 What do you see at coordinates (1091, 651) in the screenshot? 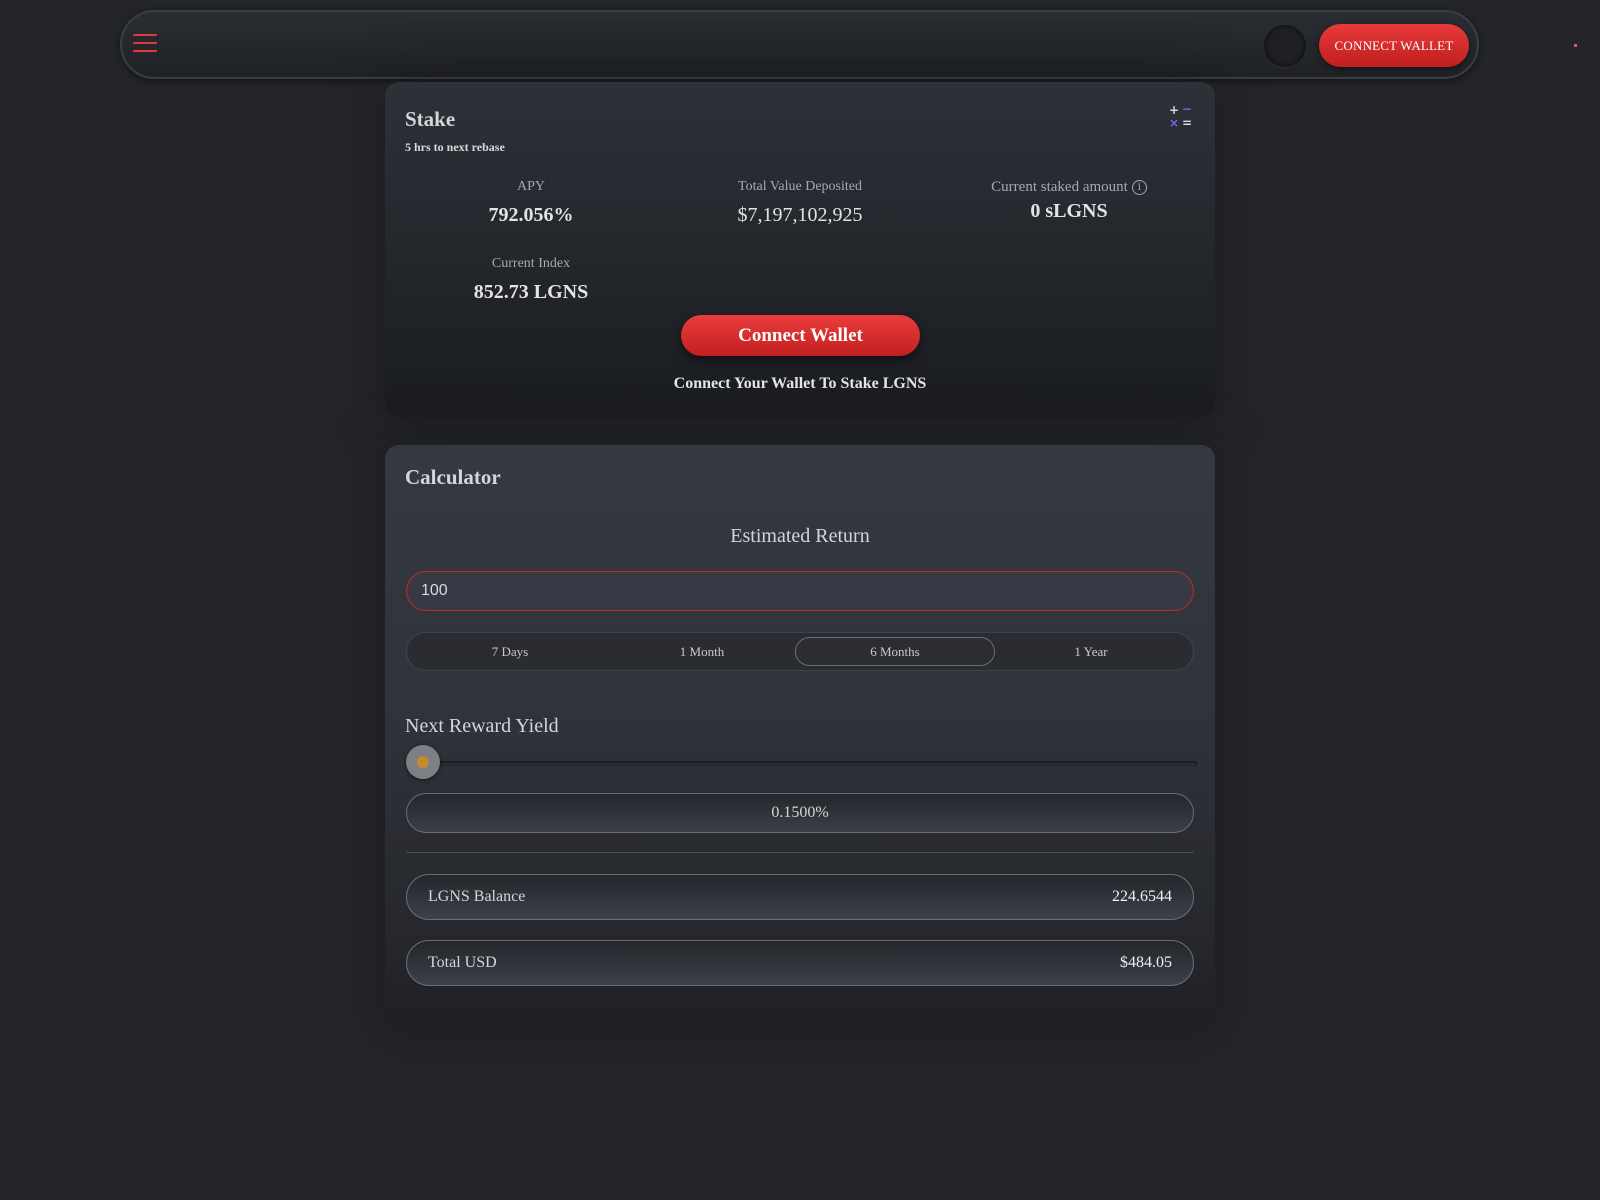
I see `period-1-year: 1 Year` at bounding box center [1091, 651].